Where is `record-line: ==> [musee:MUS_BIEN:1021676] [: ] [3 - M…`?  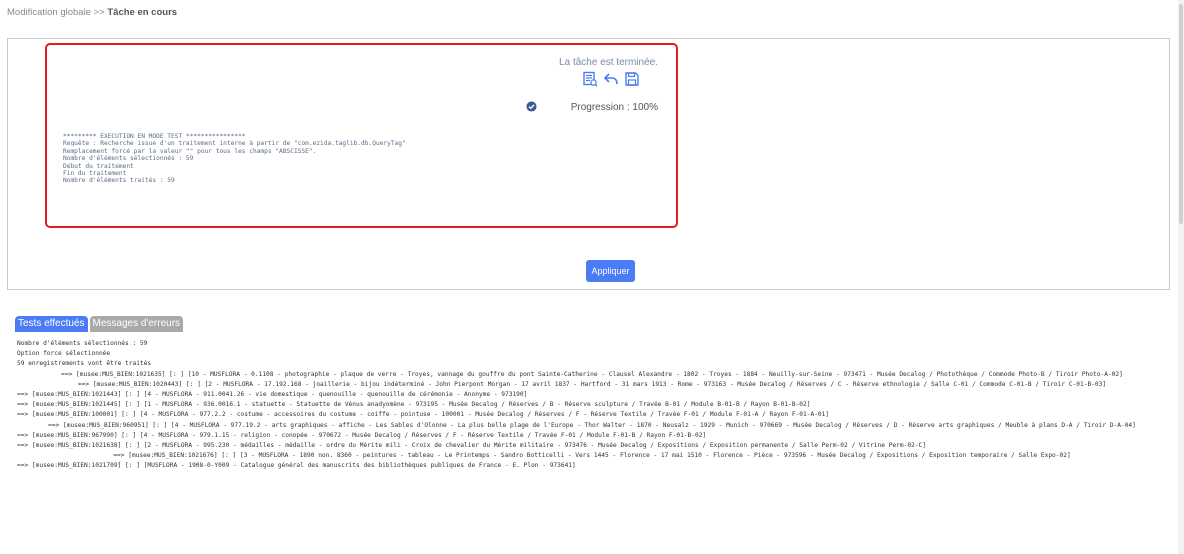 record-line: ==> [musee:MUS_BIEN:1021676] [: ] [3 - M… is located at coordinates (592, 456).